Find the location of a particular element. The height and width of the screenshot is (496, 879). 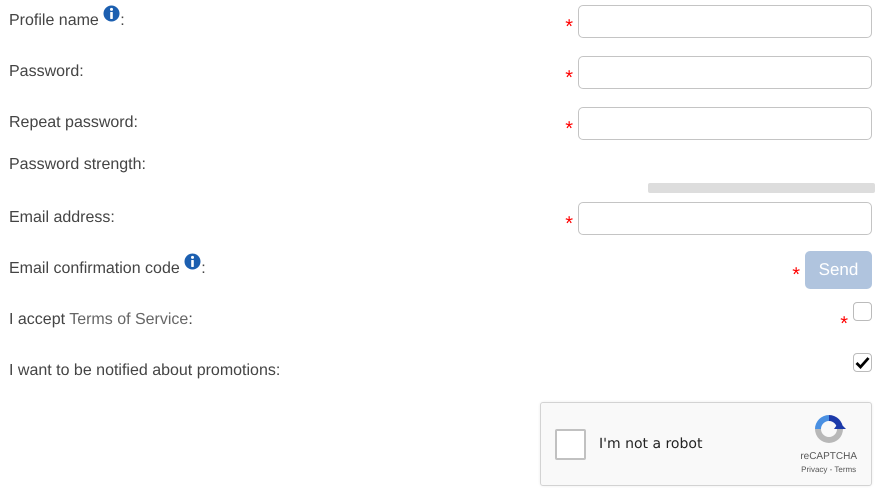

field-label: Repeat password: is located at coordinates (73, 123).